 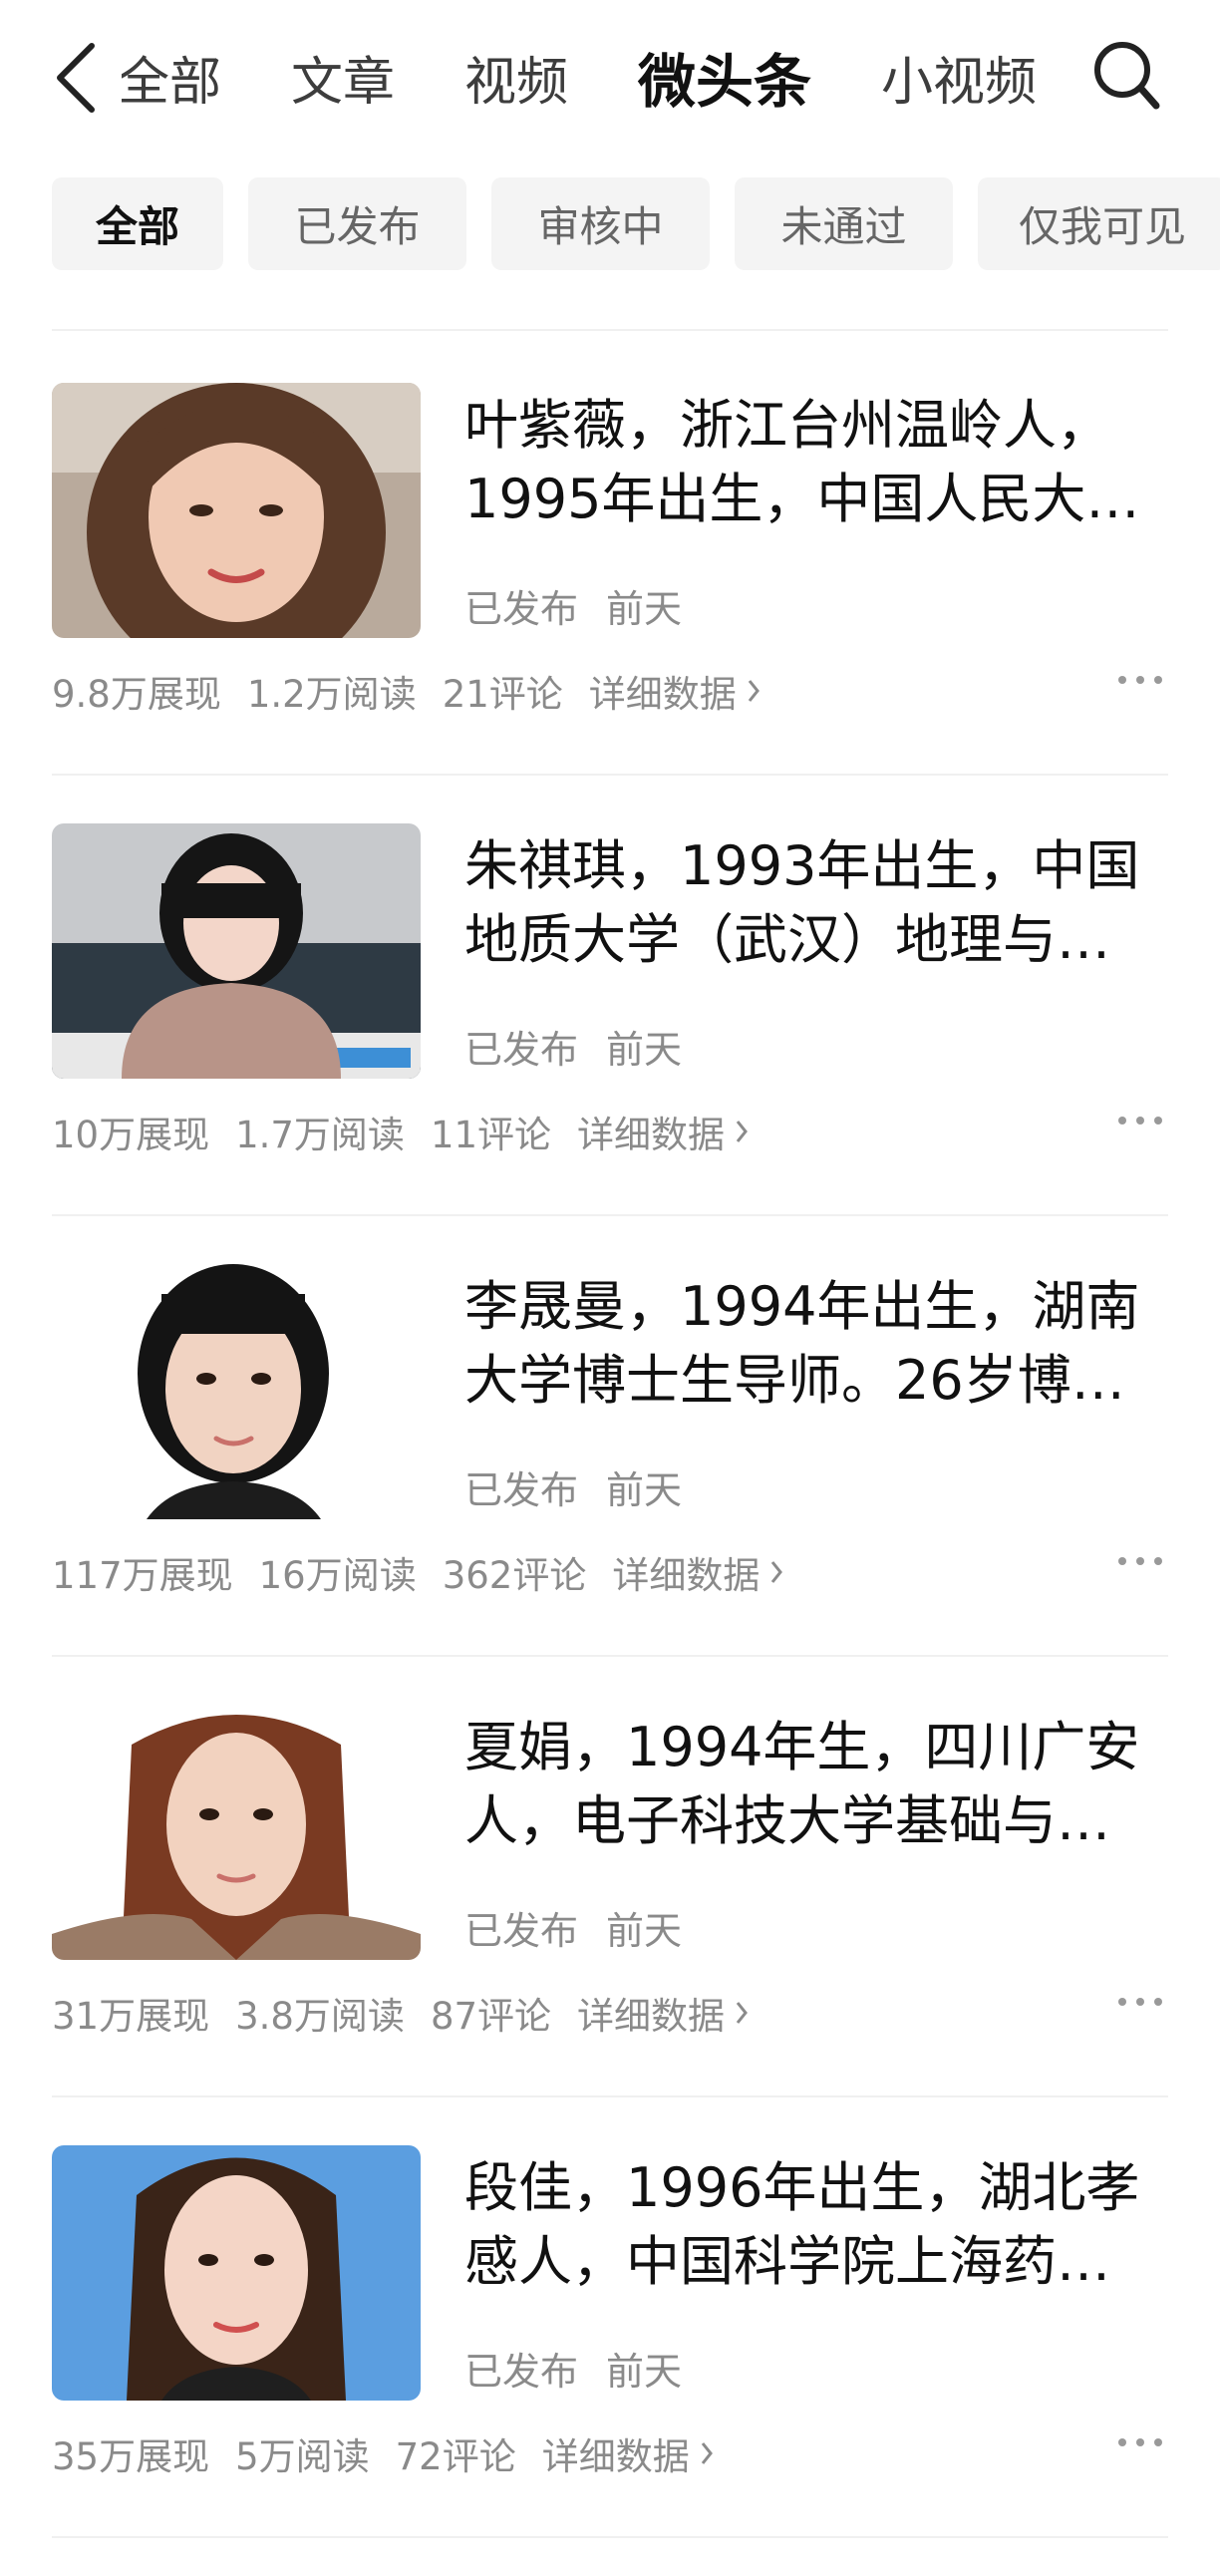 What do you see at coordinates (302, 2456) in the screenshot?
I see `reads-count: 5万阅读` at bounding box center [302, 2456].